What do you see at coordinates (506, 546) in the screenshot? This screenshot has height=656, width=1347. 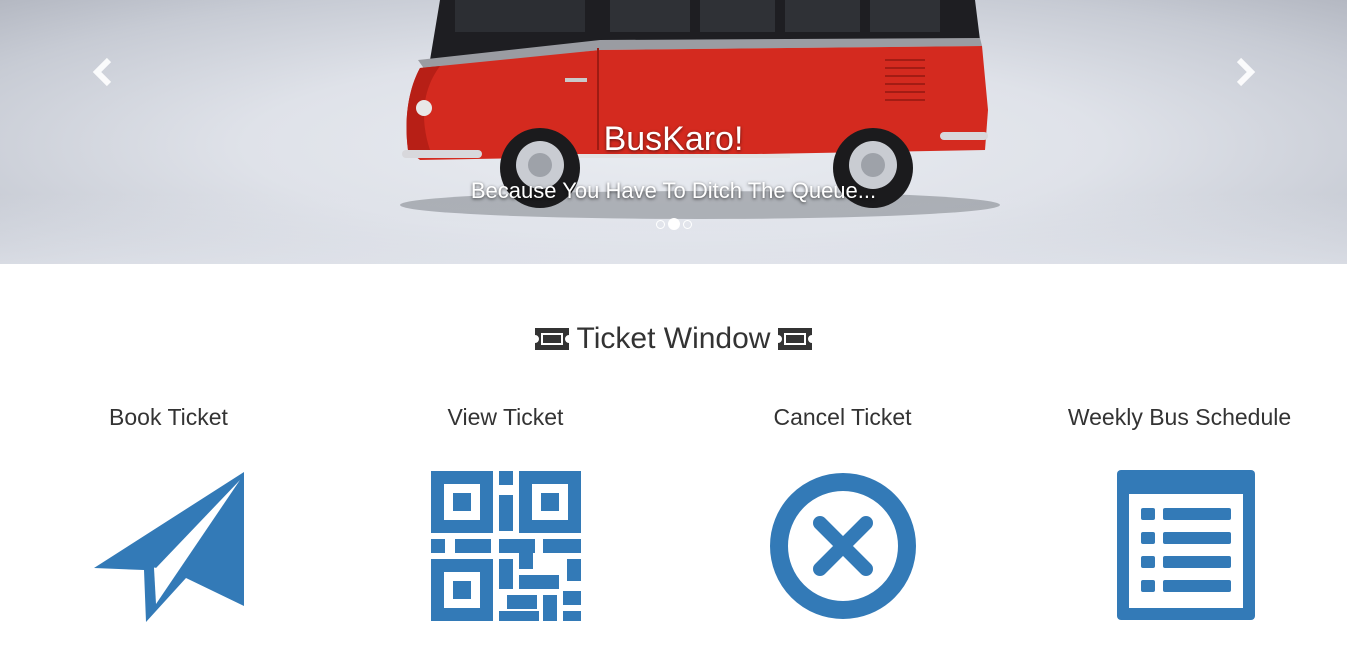 I see `qrcode-icon` at bounding box center [506, 546].